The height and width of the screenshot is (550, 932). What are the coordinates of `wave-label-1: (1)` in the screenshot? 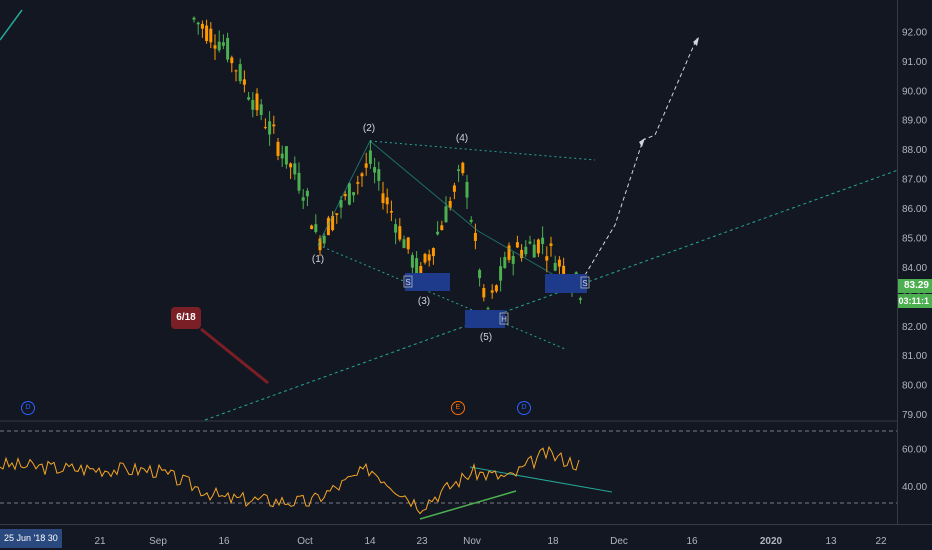 It's located at (318, 259).